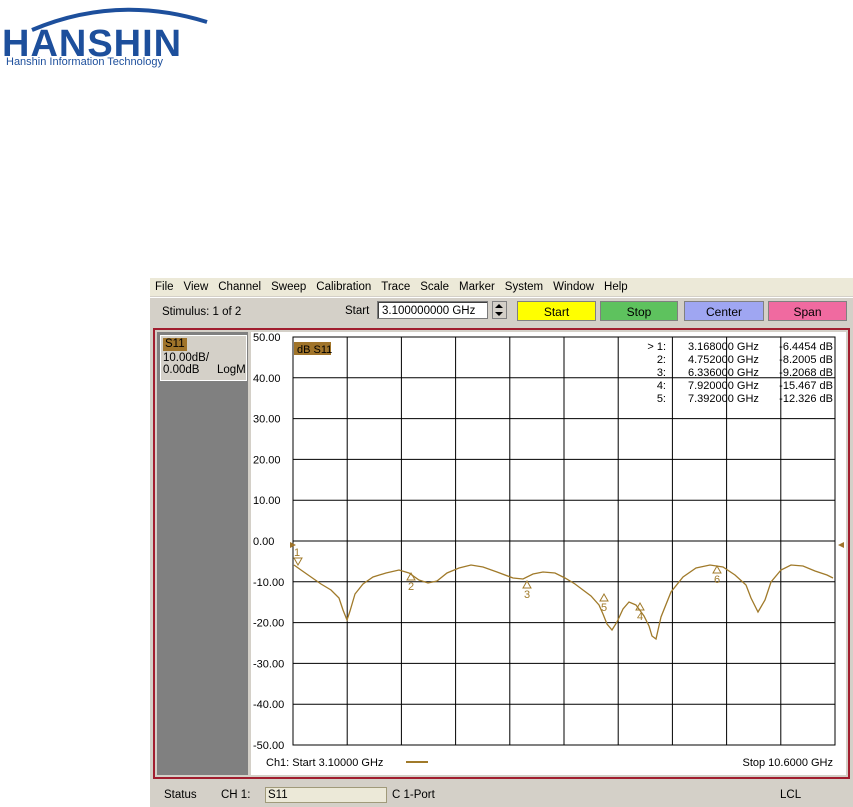  I want to click on marker-number-label: 6, so click(717, 580).